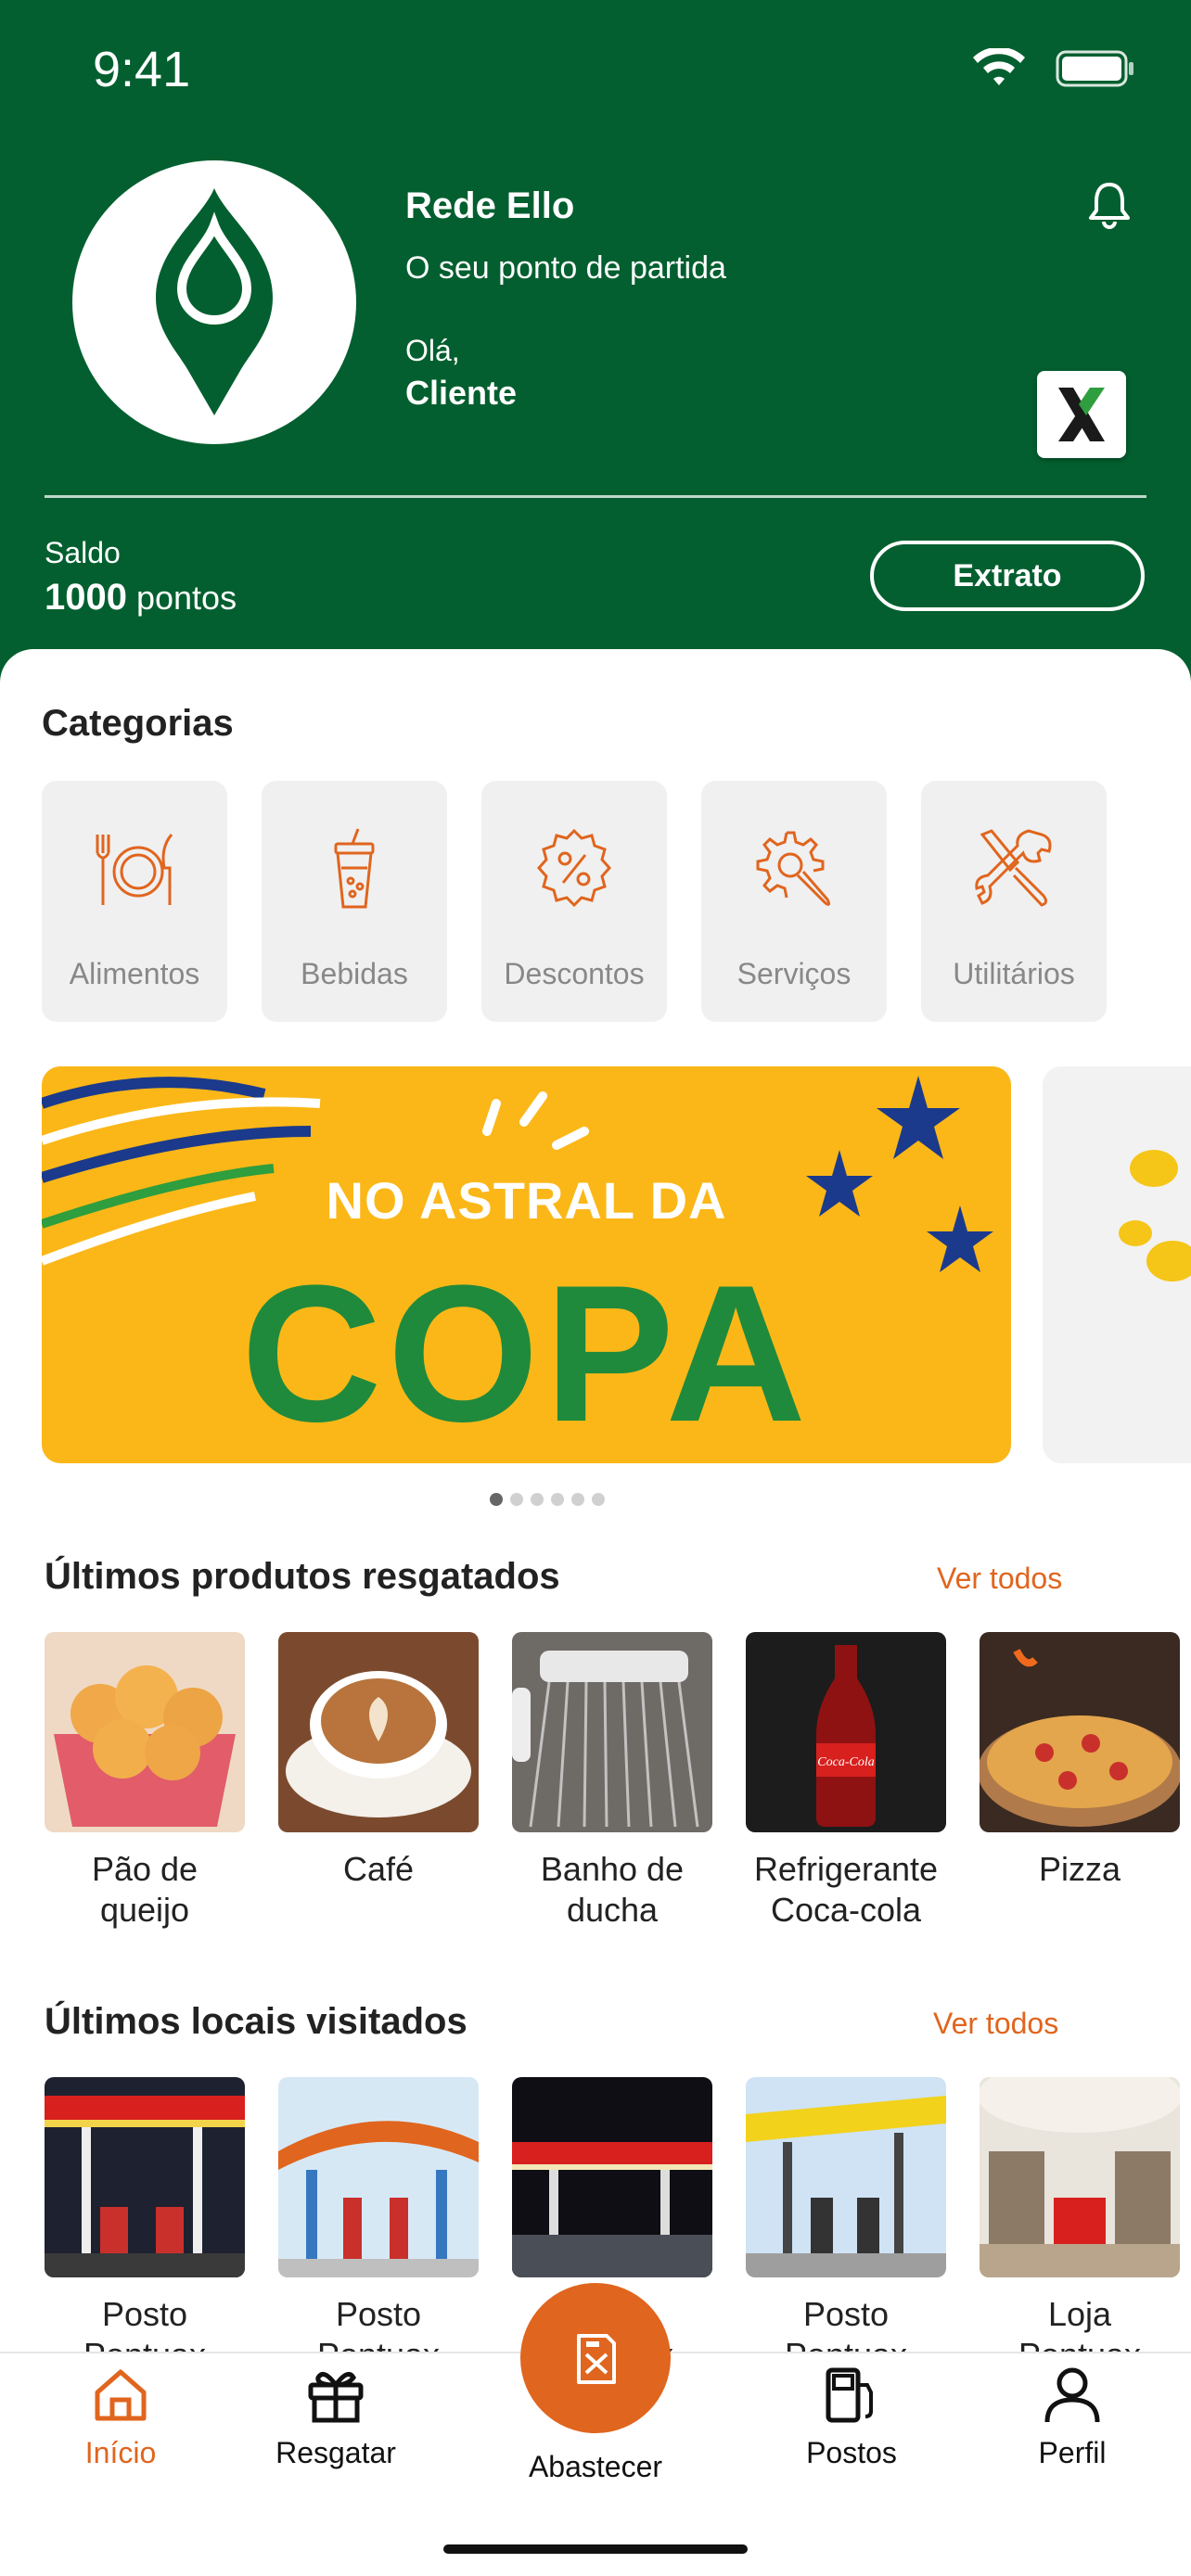 The image size is (1191, 2576). I want to click on redeemed-see-all-link: Ver todos, so click(999, 1579).